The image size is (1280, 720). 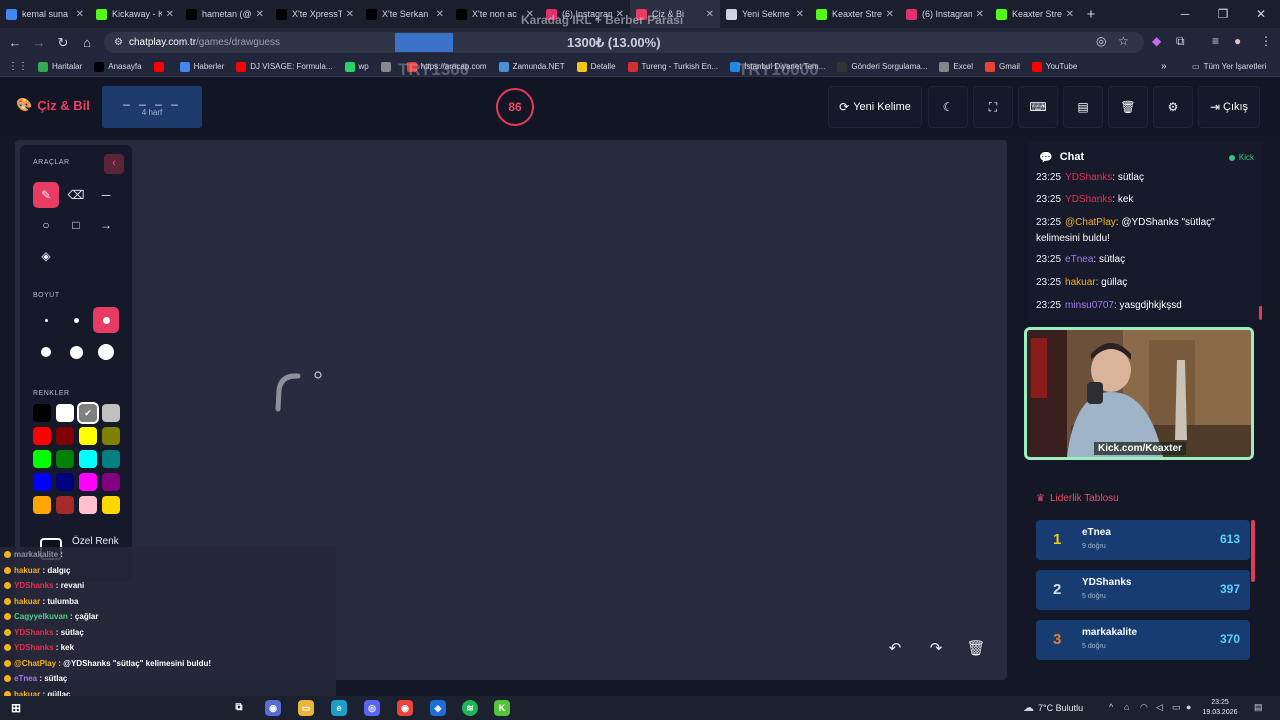 I want to click on more-bookmarks-icon: », so click(x=1164, y=66).